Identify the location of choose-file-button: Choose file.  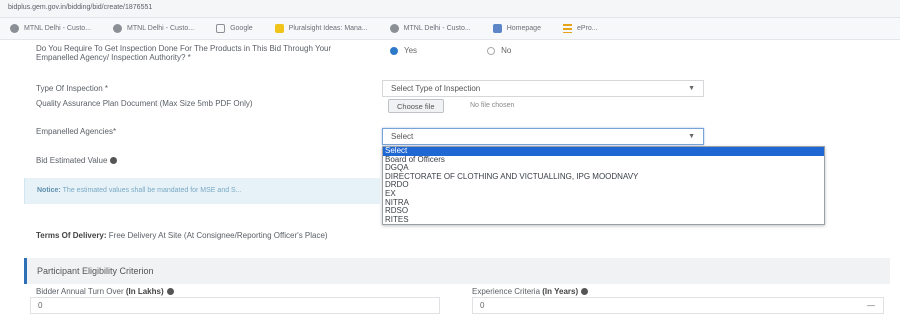
(416, 106).